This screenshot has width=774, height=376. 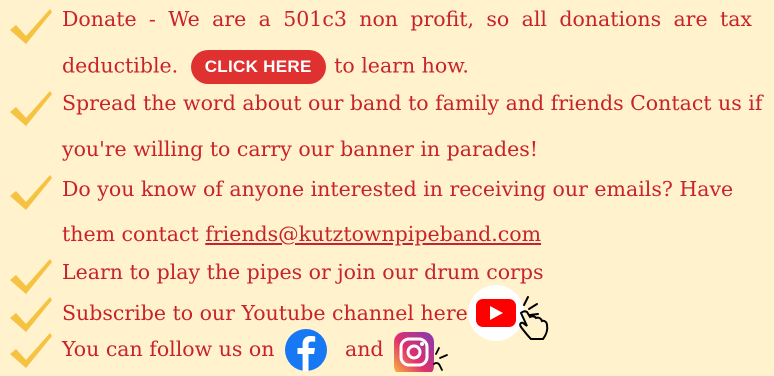 I want to click on donate-text-line2: deductible., so click(x=120, y=65).